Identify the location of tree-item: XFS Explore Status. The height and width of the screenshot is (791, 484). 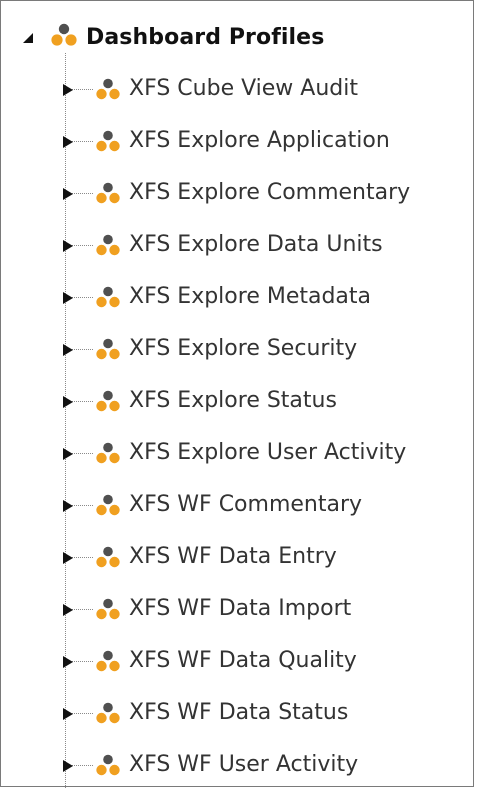
(236, 401).